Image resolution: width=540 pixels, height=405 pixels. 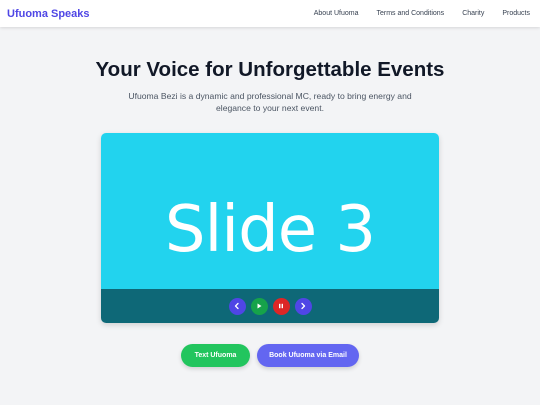 I want to click on slide-label: Slide 3, so click(x=270, y=230).